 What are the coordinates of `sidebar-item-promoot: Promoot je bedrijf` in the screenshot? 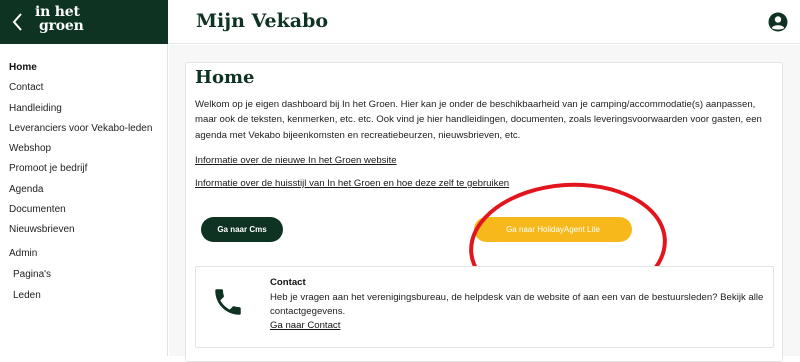 It's located at (83, 169).